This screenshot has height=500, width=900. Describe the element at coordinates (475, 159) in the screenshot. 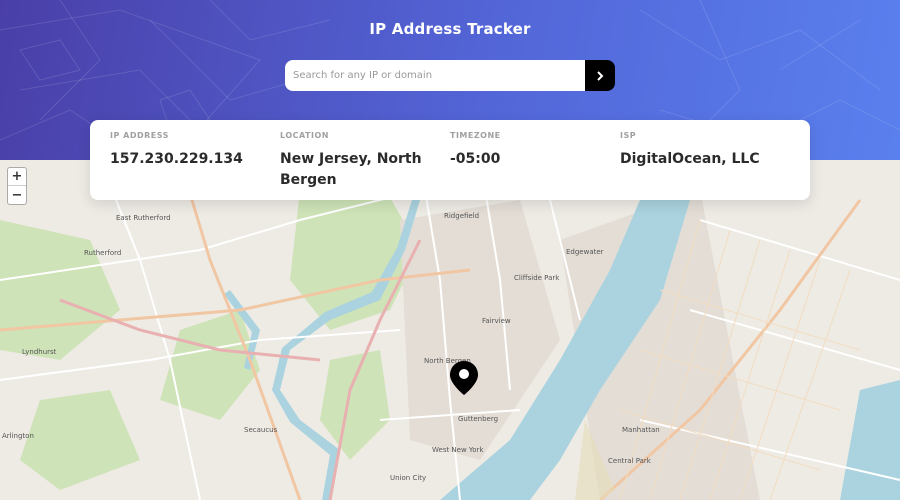

I see `timezone-value: -05:00` at that location.